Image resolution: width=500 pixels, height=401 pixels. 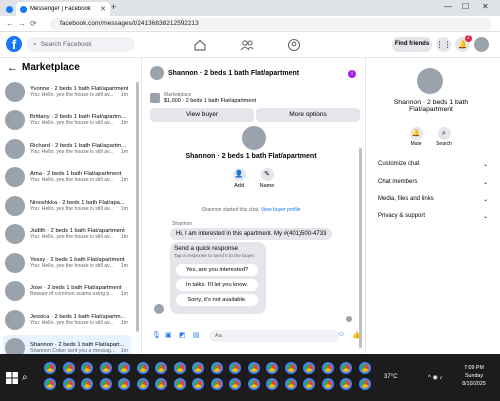 I want to click on menu-grid-icon: ⋮⋮, so click(x=444, y=44).